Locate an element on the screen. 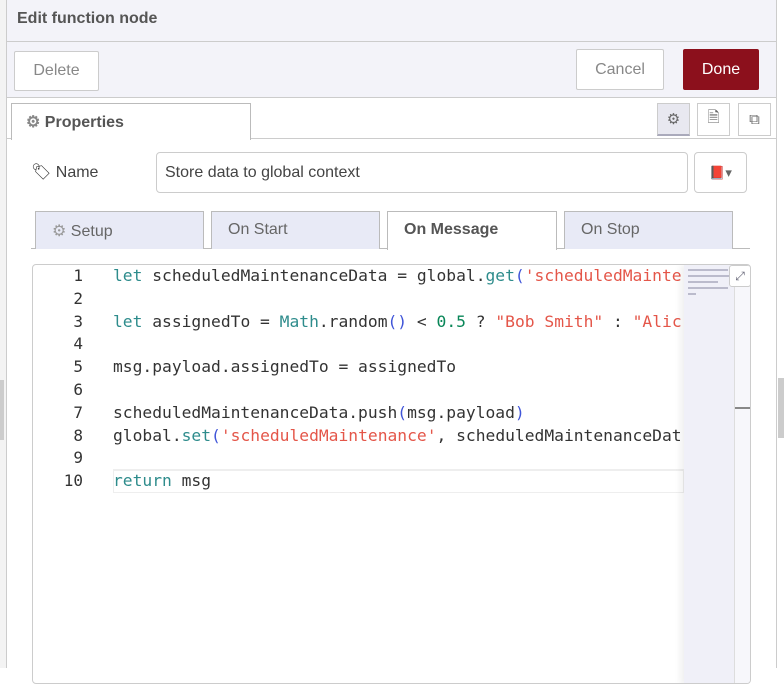  line-number: 5 is located at coordinates (78, 367).